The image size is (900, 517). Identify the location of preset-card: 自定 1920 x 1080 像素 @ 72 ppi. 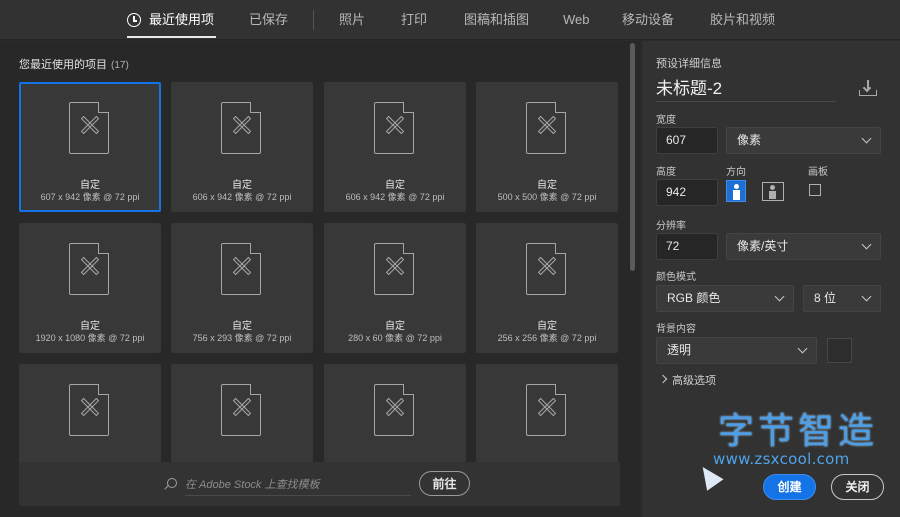
(90, 288).